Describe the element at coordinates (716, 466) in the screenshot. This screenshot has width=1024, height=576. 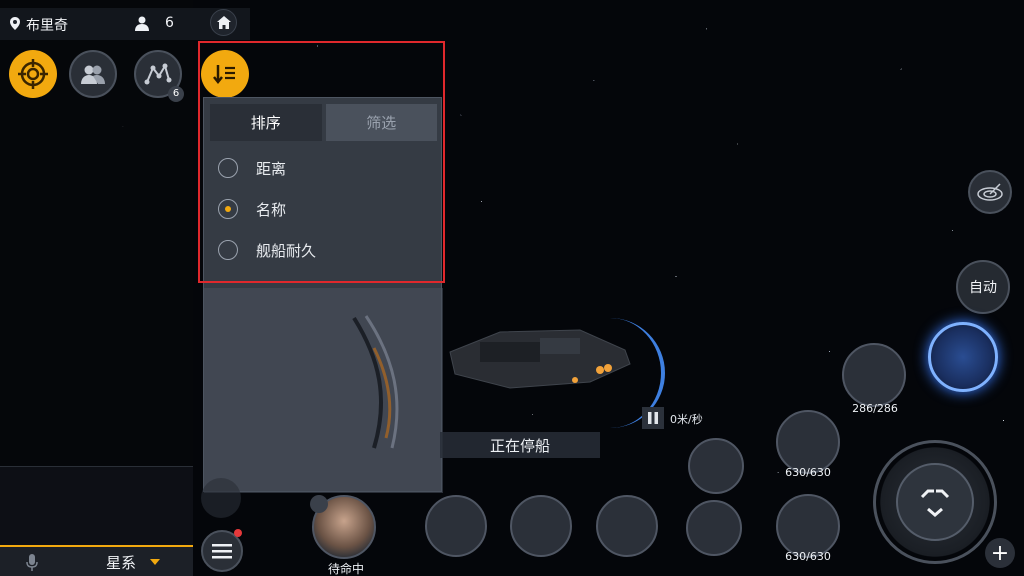
I see `drone-unit` at that location.